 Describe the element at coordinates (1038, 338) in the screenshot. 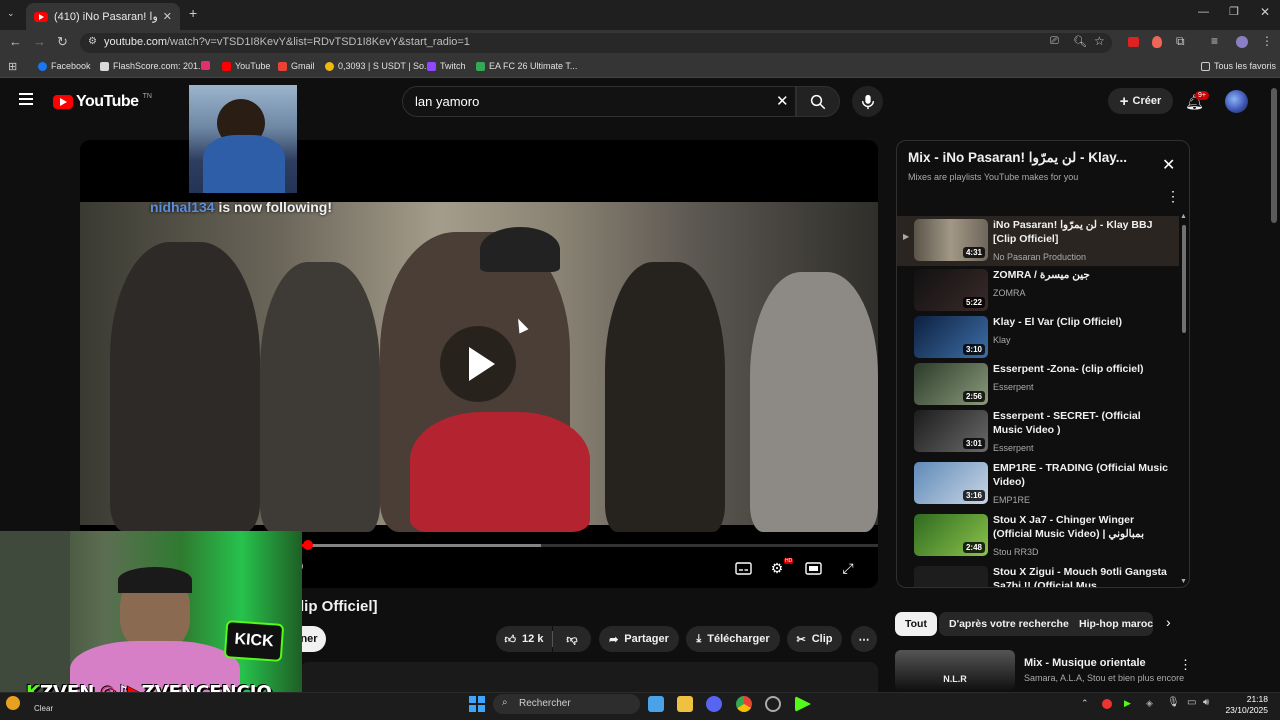

I see `playlist-item: 3:10 Klay - El Var (Clip Officiel) Klay` at that location.